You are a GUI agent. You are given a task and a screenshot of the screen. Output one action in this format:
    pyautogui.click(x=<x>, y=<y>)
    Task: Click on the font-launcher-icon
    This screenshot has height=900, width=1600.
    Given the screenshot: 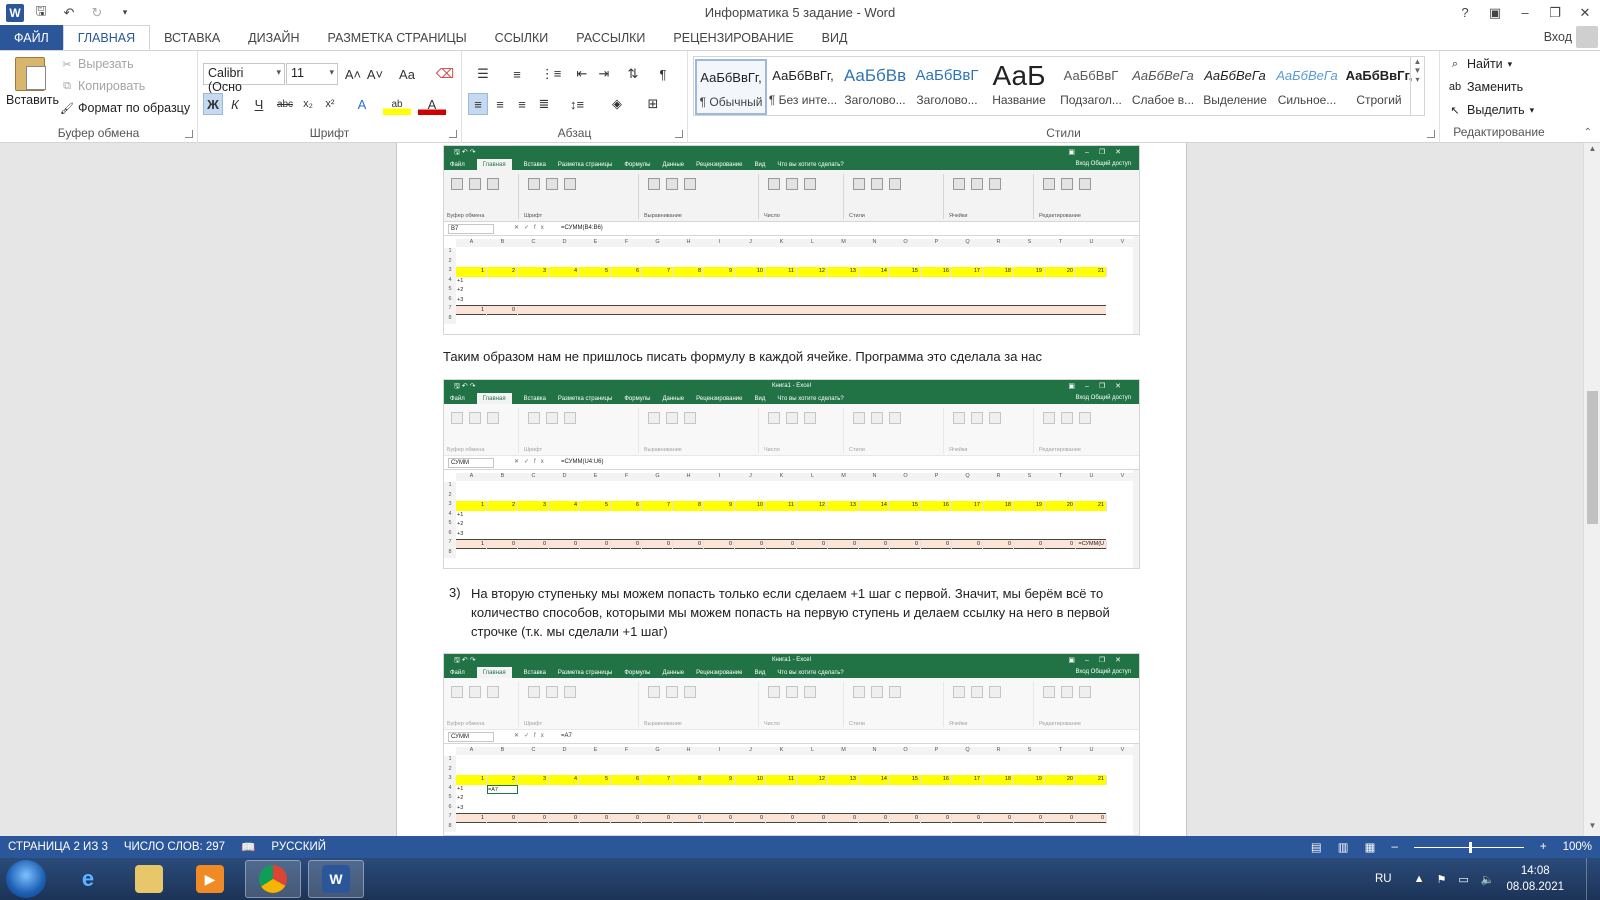 What is the action you would take?
    pyautogui.click(x=453, y=134)
    